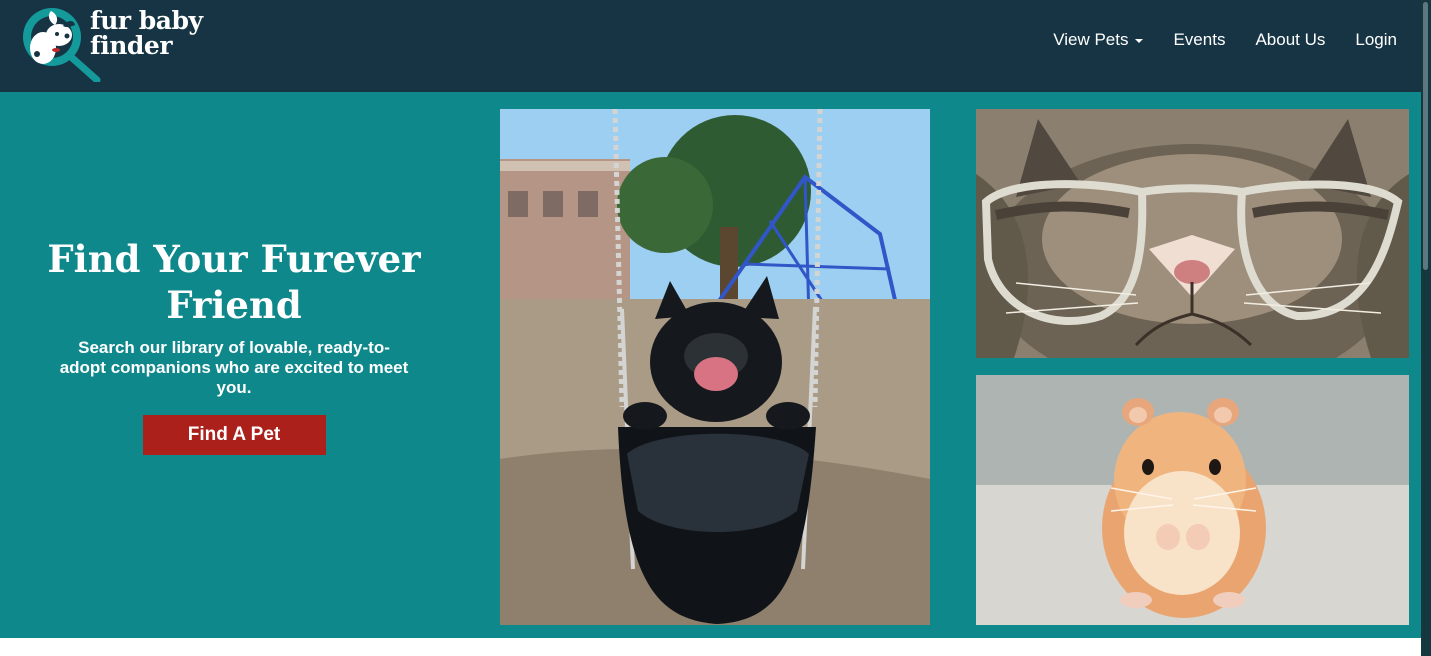 This screenshot has height=656, width=1431. Describe the element at coordinates (1199, 40) in the screenshot. I see `events-link: Events` at that location.